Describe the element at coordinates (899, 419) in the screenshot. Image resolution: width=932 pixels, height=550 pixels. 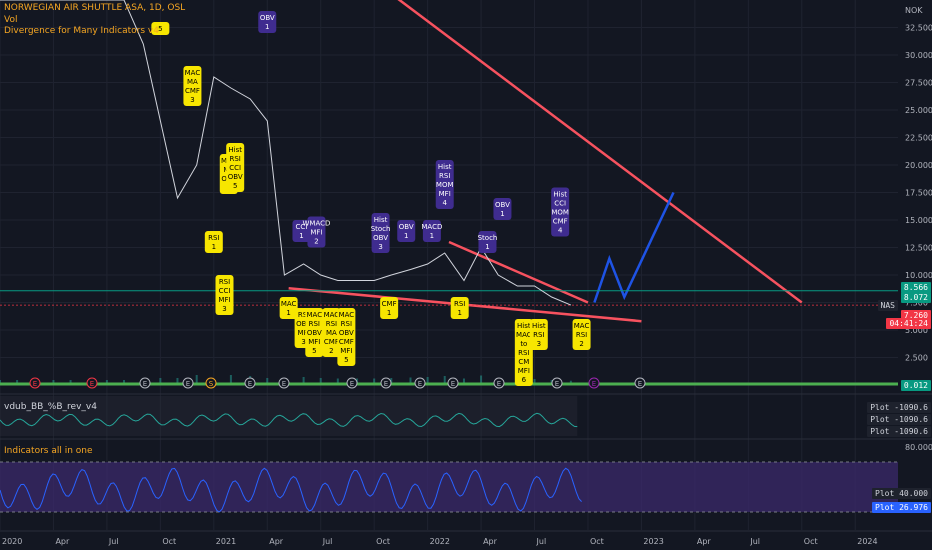
I see `bb-plot-tag: Plot -1090.6` at that location.